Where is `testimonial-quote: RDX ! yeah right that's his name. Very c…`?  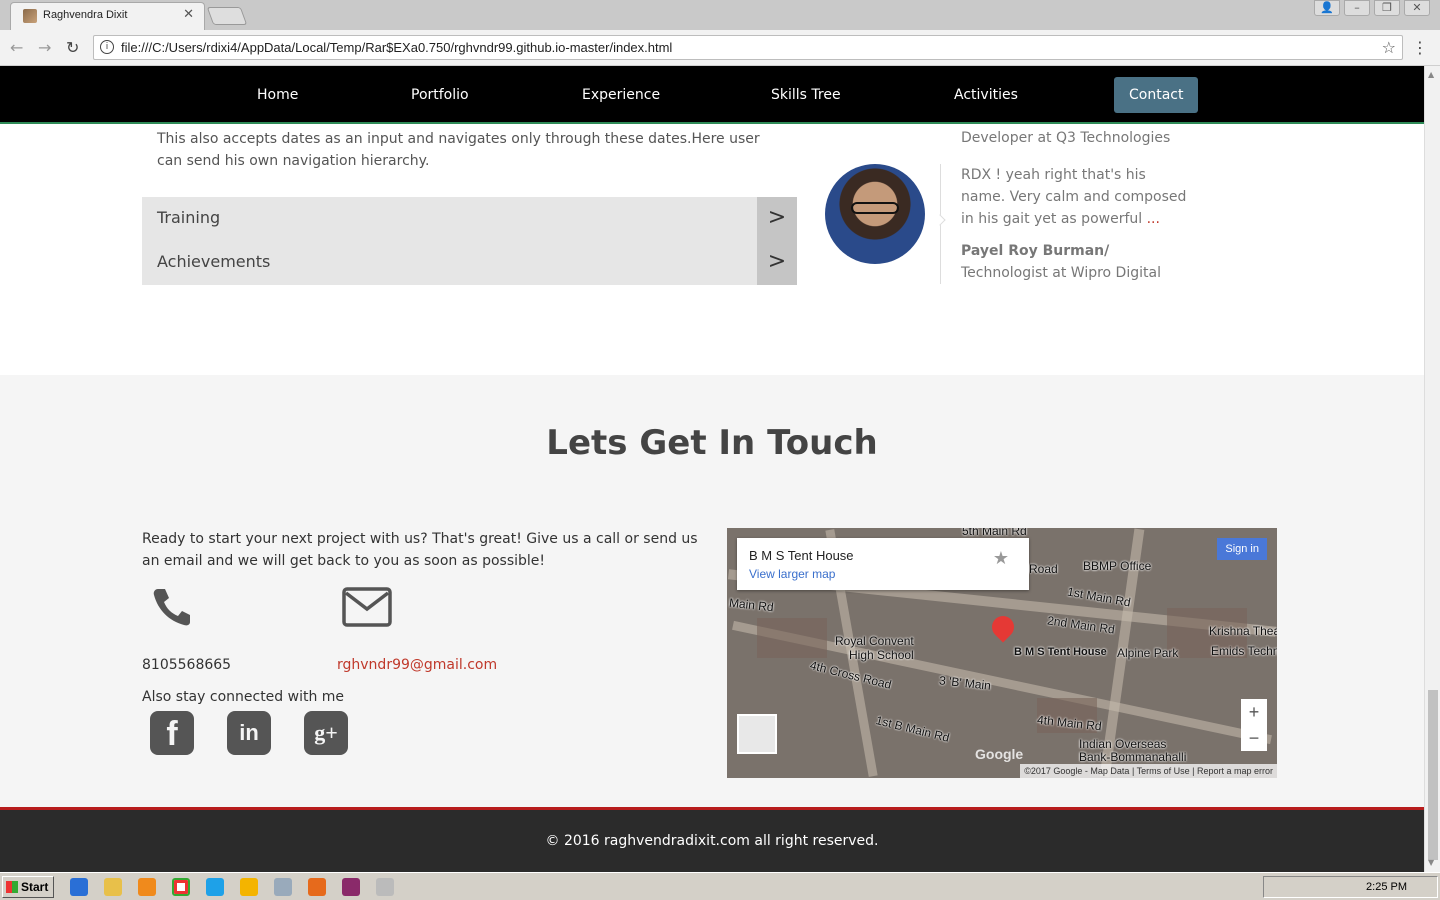
testimonial-quote: RDX ! yeah right that's his name. Very c… is located at coordinates (1076, 197).